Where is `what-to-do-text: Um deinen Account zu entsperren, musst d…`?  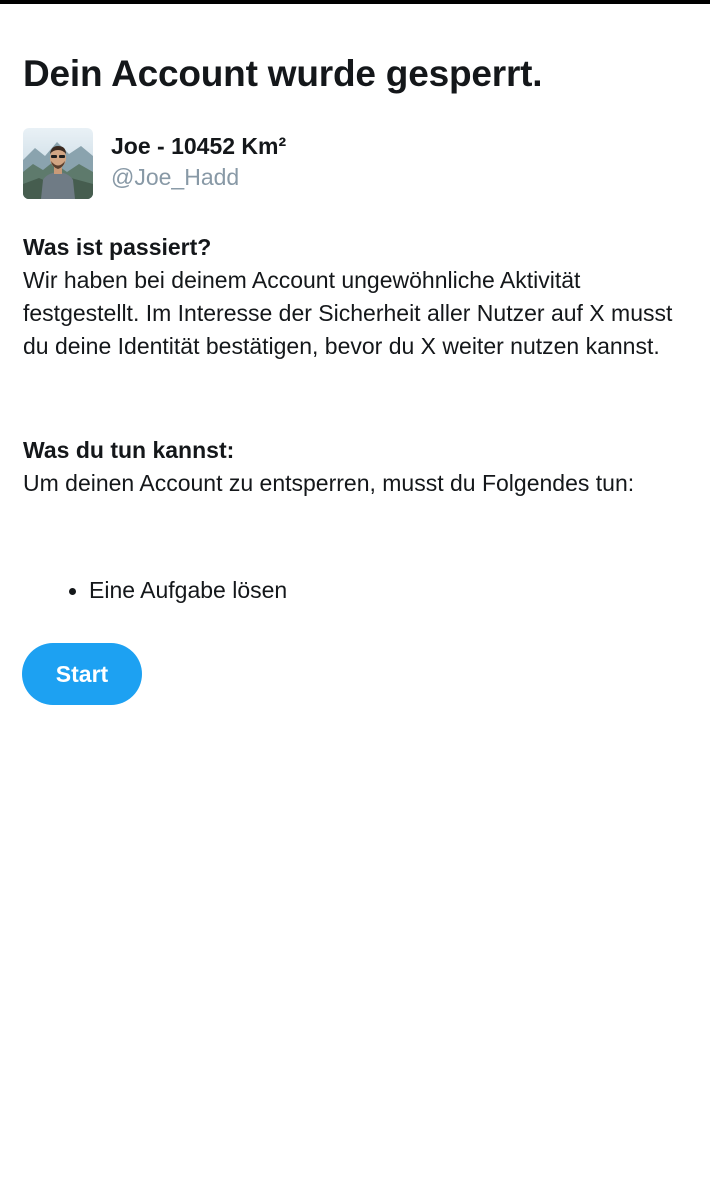
what-to-do-text: Um deinen Account zu entsperren, musst d… is located at coordinates (329, 483).